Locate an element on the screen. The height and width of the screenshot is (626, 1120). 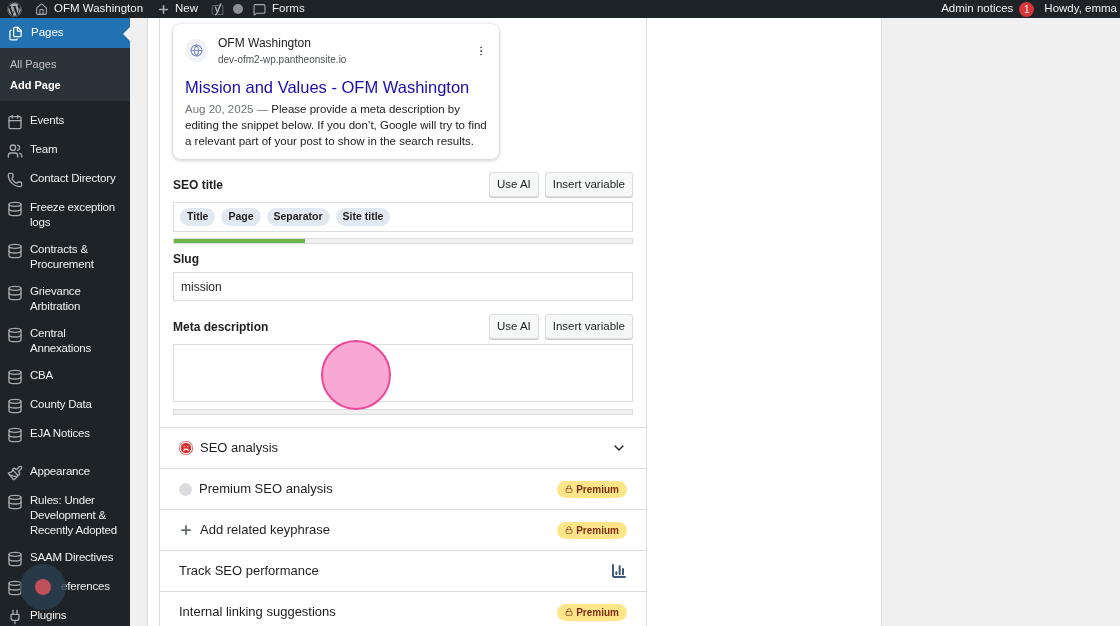
slug-field: mission is located at coordinates (403, 286).